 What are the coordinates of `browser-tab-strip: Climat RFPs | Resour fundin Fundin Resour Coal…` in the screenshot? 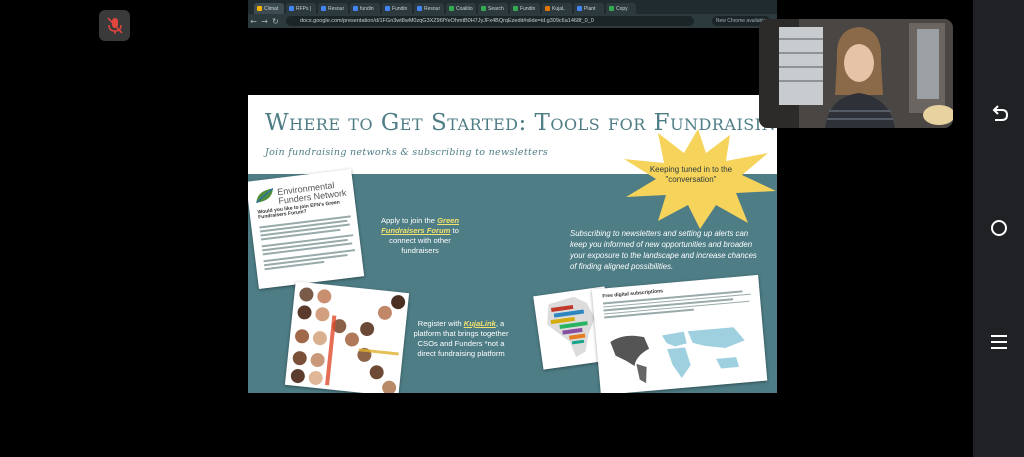 It's located at (512, 7).